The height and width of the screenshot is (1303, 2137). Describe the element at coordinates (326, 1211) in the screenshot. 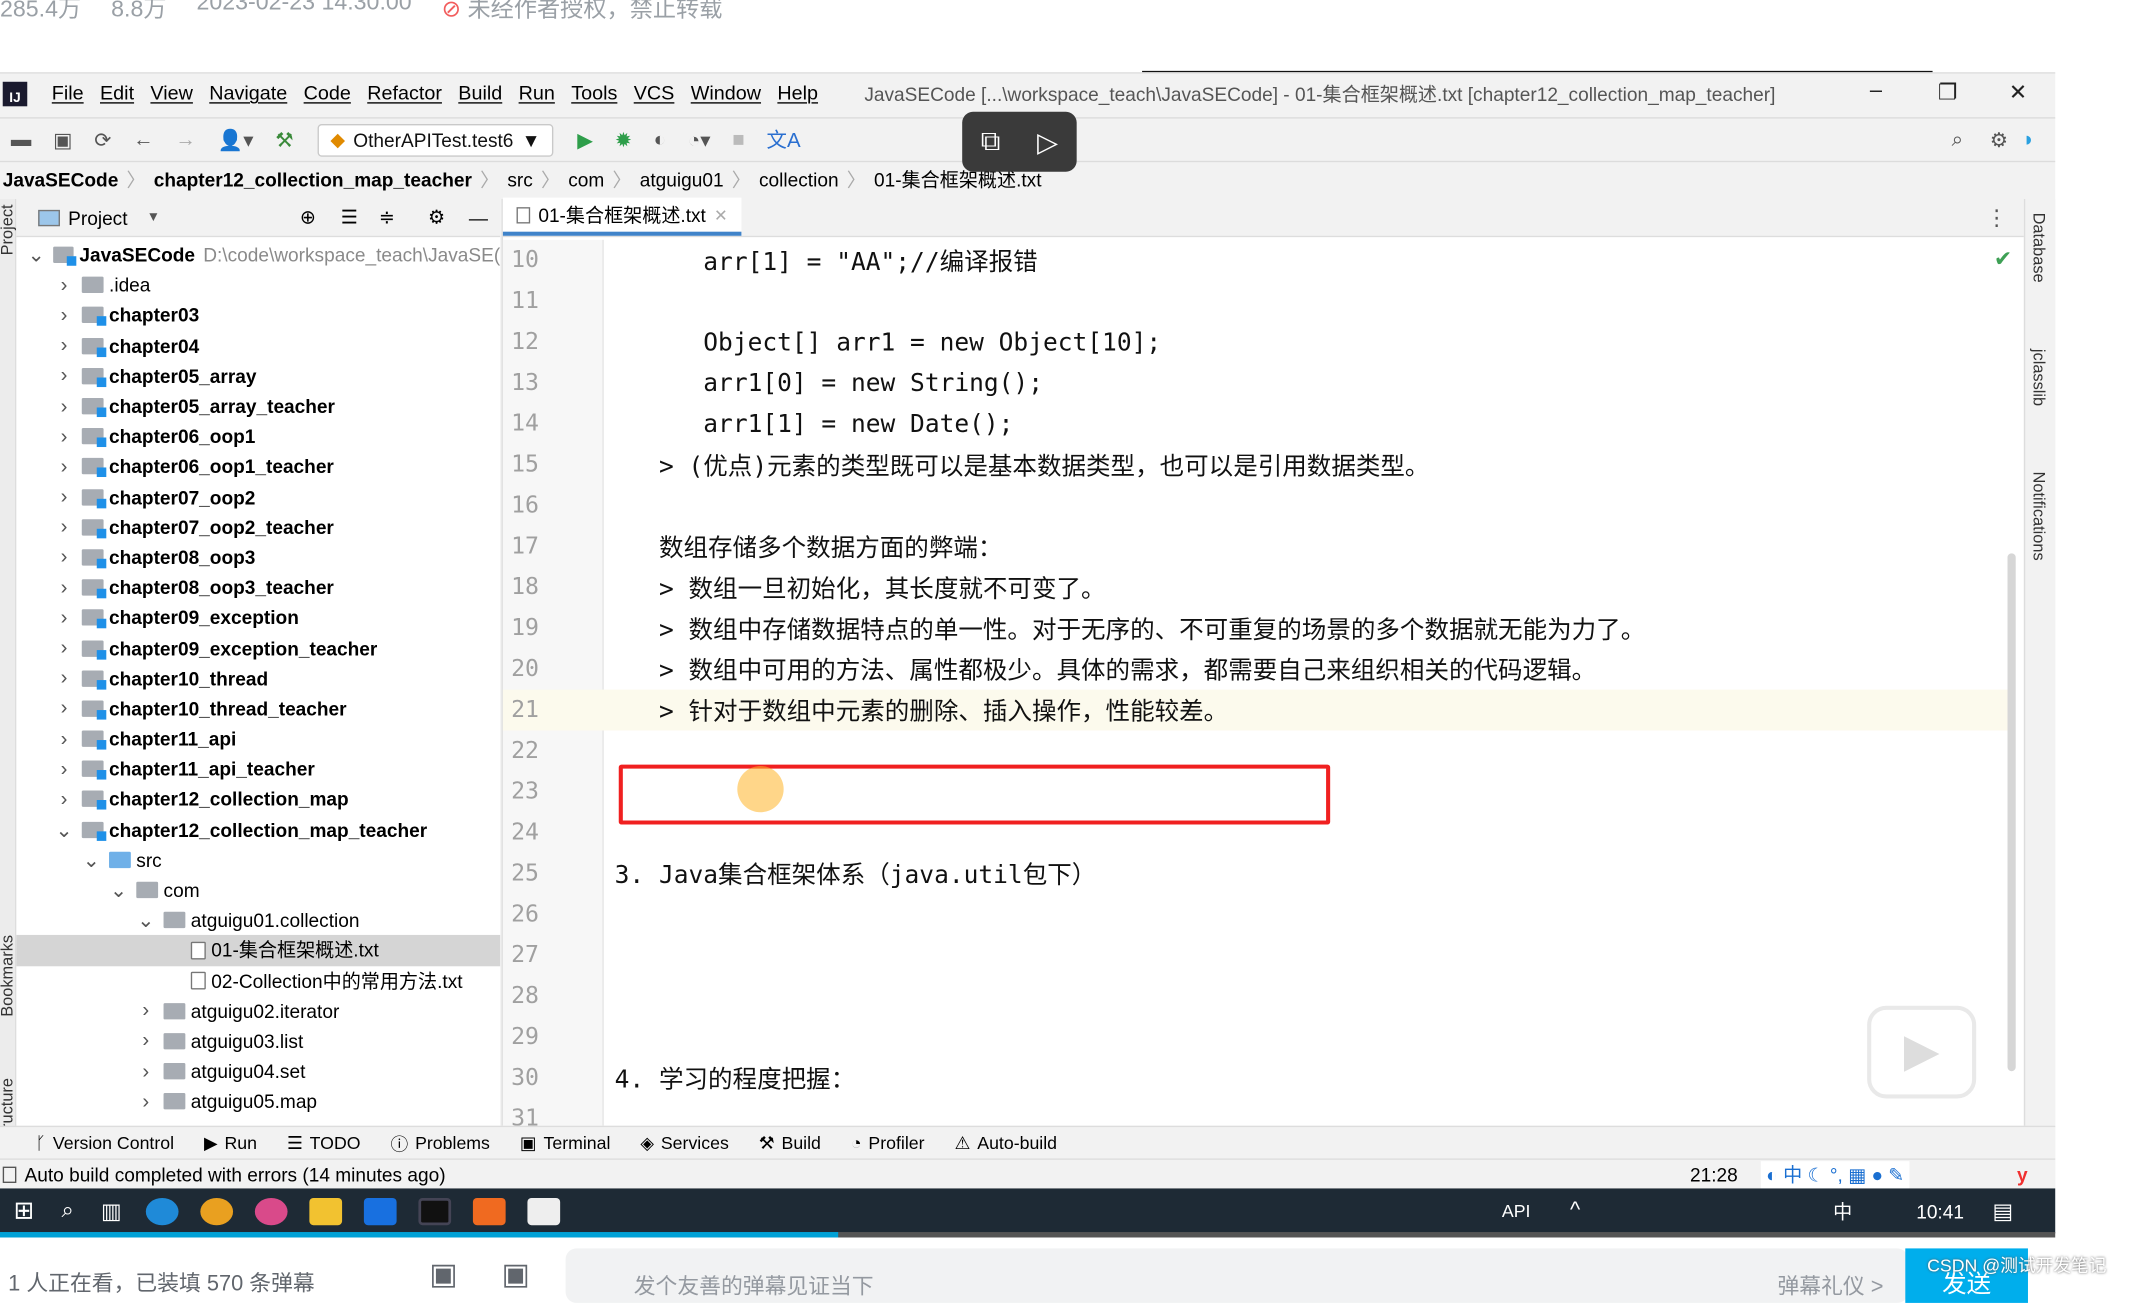

I see `explorer-icon` at that location.